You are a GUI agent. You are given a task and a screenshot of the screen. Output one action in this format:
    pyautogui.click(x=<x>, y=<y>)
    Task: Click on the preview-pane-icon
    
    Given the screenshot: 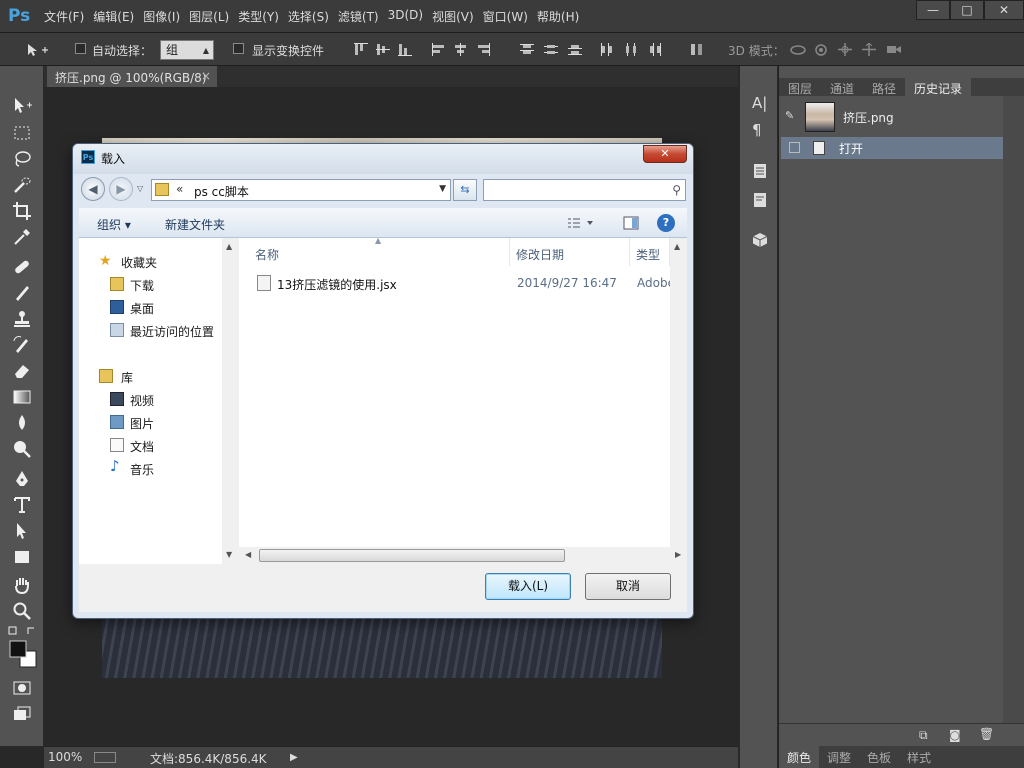 What is the action you would take?
    pyautogui.click(x=631, y=223)
    